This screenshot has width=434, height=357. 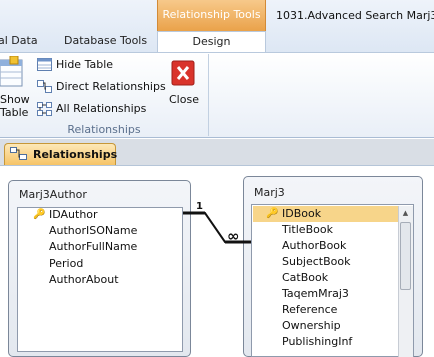 What do you see at coordinates (111, 86) in the screenshot?
I see `direct-relationships-label: Direct Relationships` at bounding box center [111, 86].